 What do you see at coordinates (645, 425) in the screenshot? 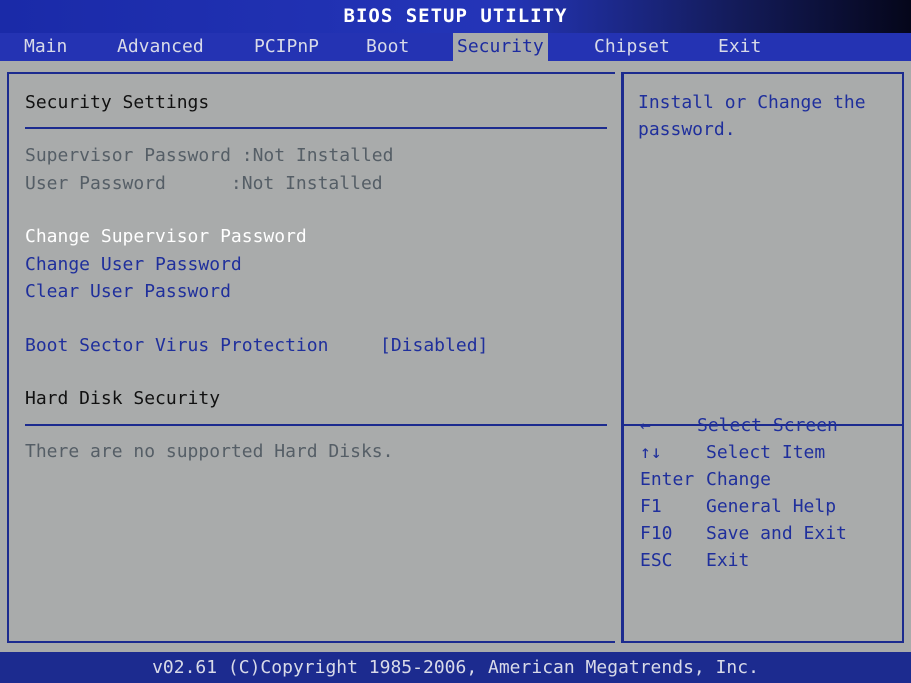
I see `key-left-arrow-icon: ←` at bounding box center [645, 425].